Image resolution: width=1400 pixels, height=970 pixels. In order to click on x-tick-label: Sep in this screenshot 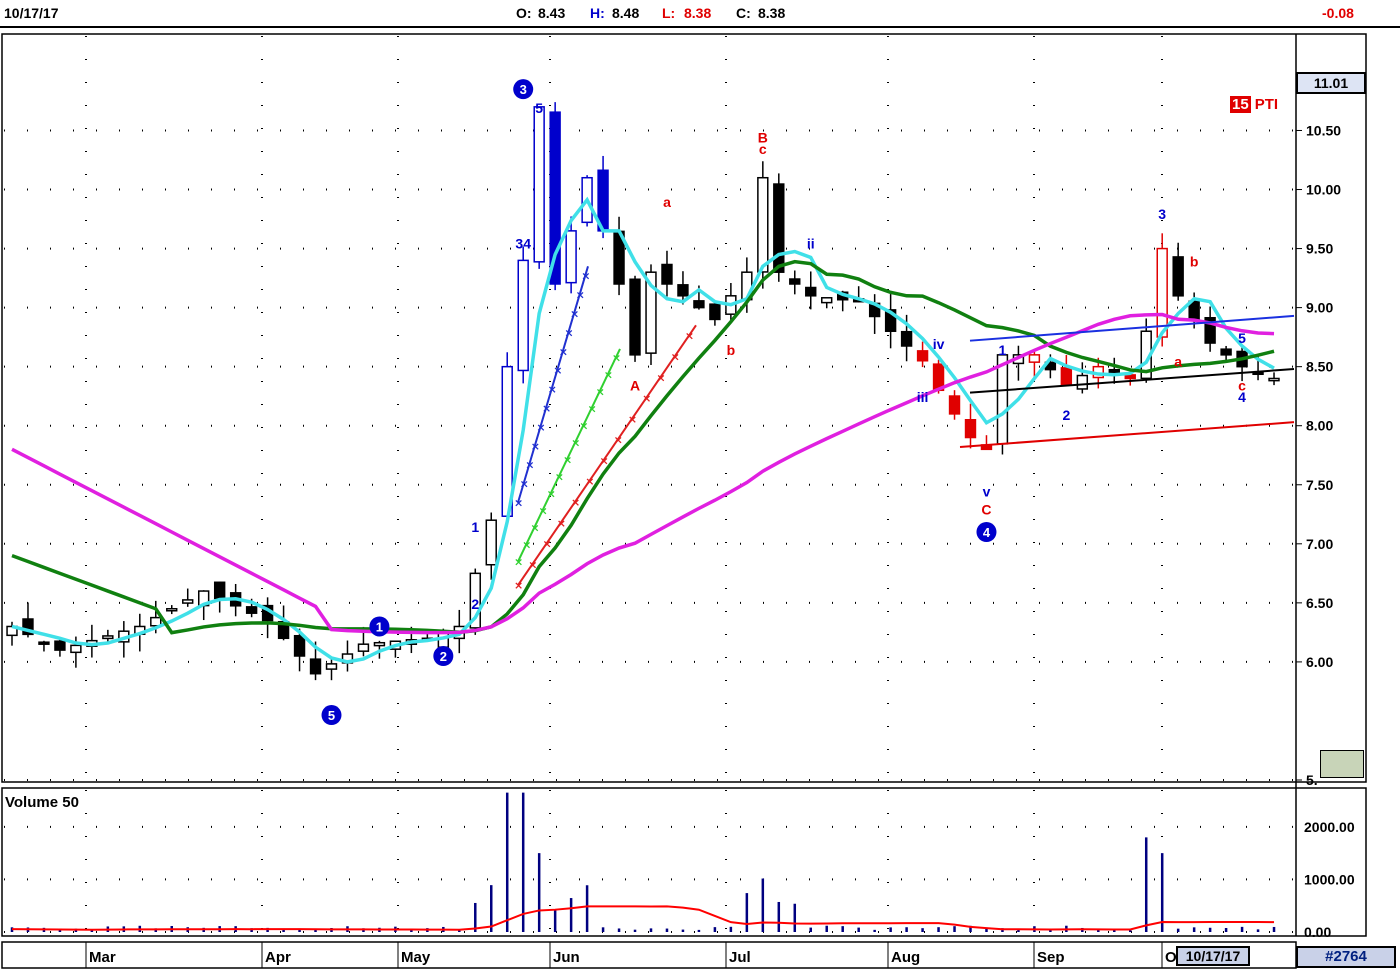, I will do `click(1051, 957)`.